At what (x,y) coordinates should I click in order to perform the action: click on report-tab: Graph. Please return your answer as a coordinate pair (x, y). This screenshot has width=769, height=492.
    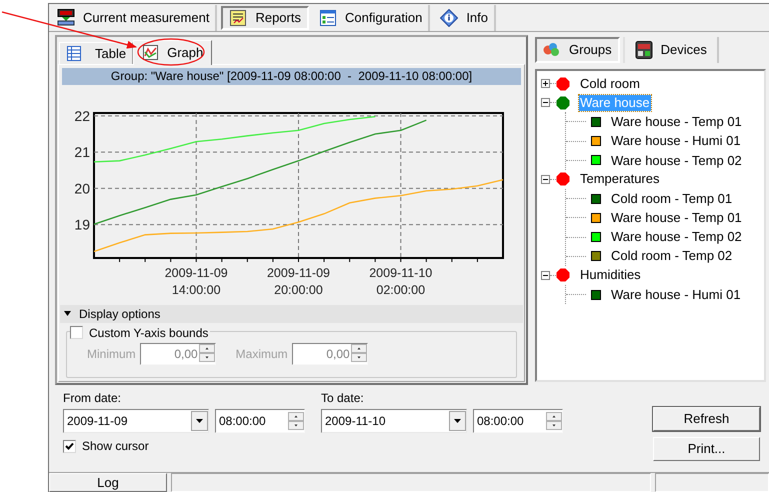
    Looking at the image, I should click on (172, 52).